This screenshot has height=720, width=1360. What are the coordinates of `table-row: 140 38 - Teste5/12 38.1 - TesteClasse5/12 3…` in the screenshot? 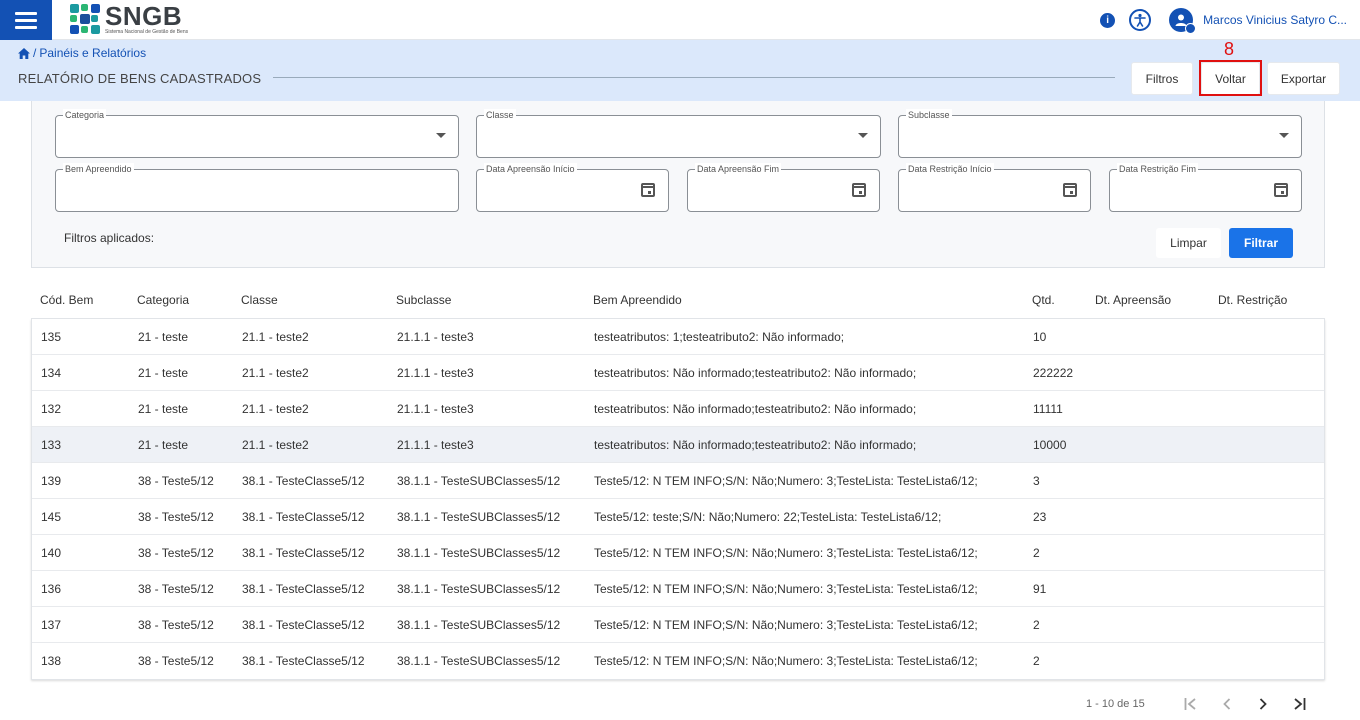 It's located at (678, 553).